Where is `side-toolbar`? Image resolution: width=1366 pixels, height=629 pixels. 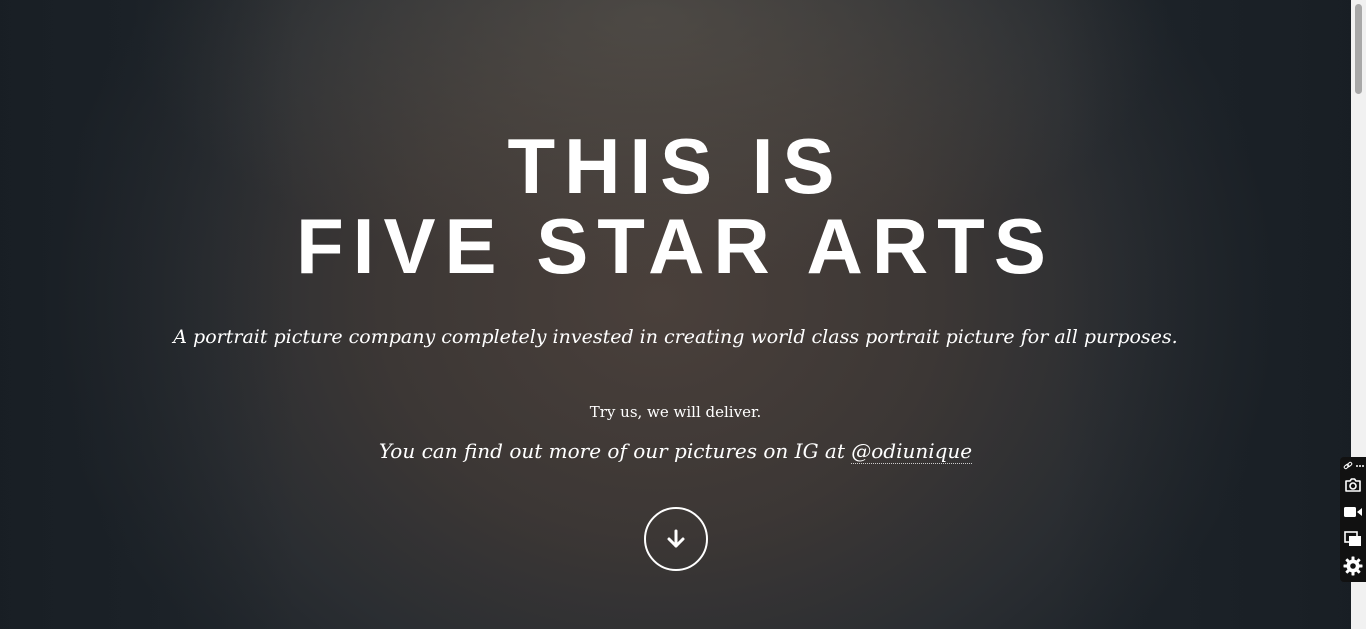 side-toolbar is located at coordinates (1353, 519).